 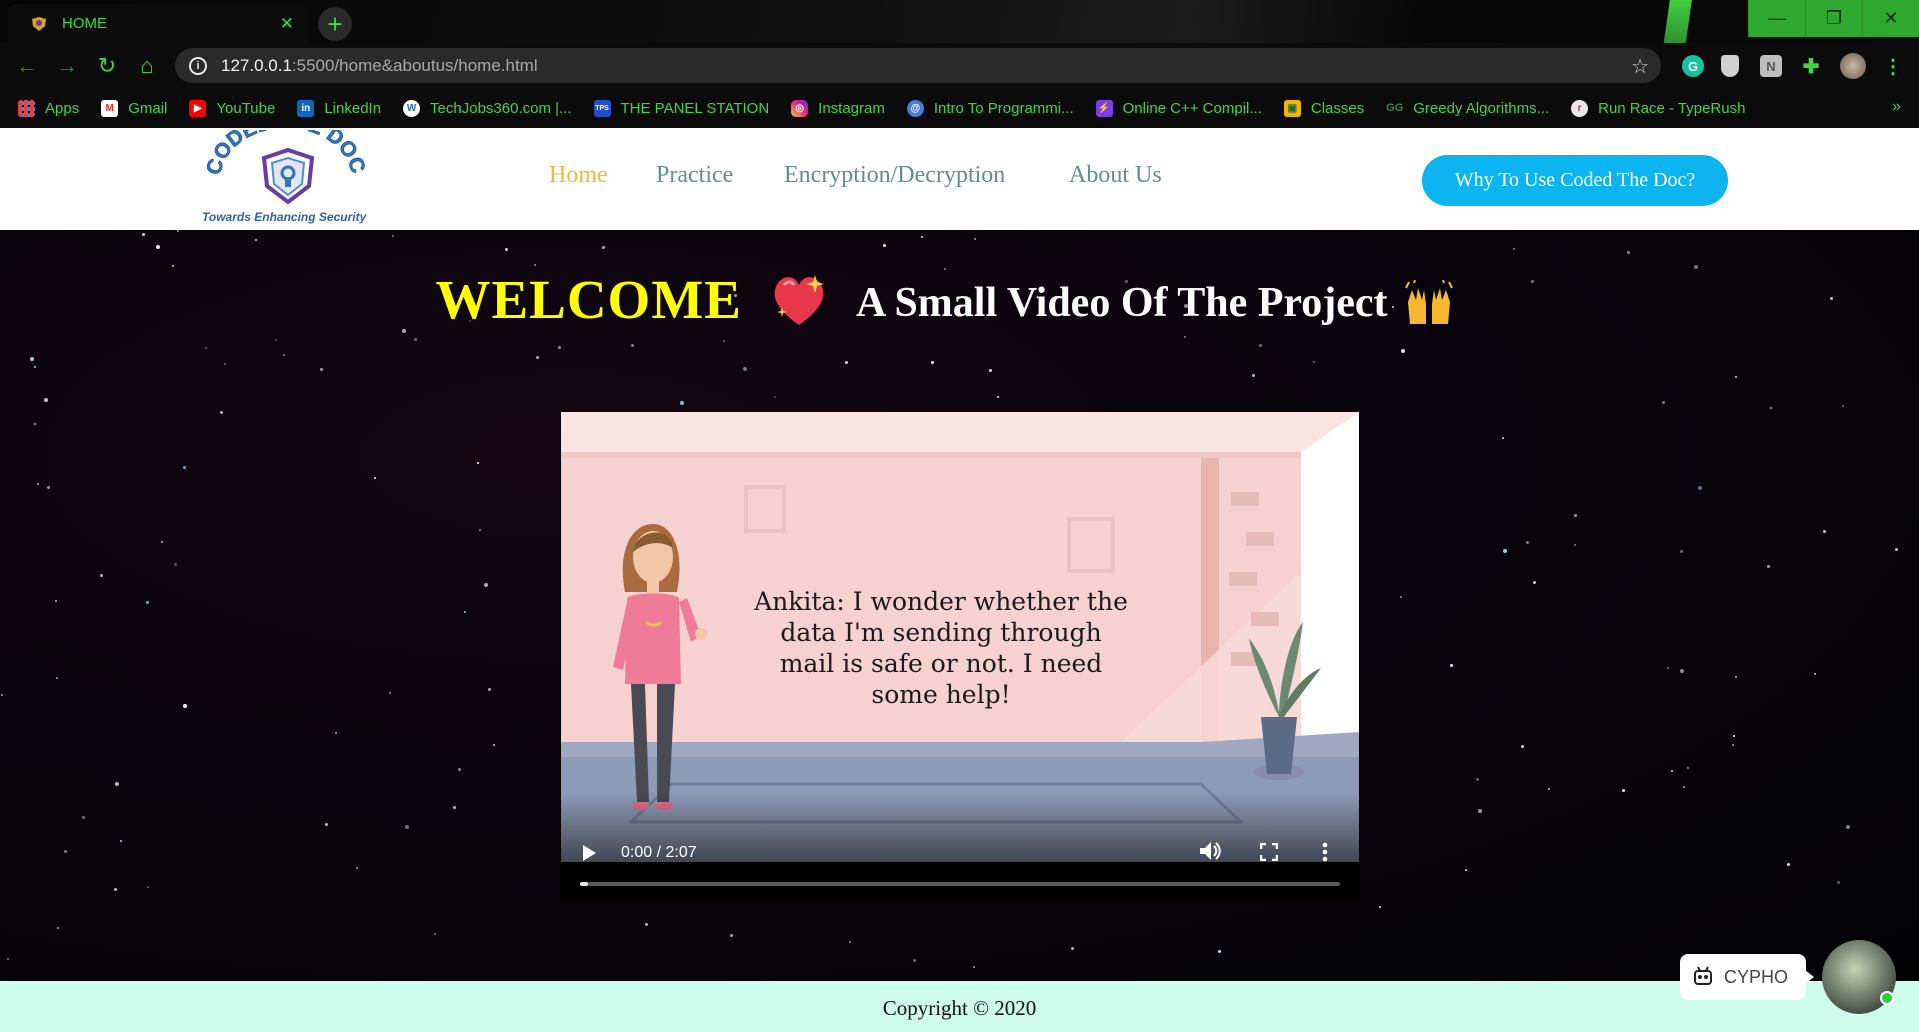 I want to click on bookmark-star-icon: ☆, so click(x=1640, y=66).